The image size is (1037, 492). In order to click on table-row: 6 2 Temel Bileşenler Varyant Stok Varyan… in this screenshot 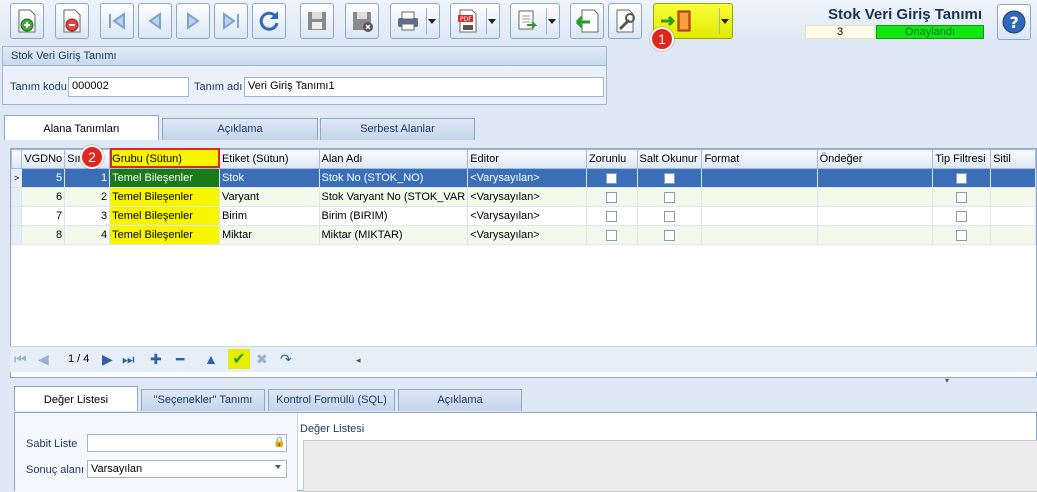, I will do `click(523, 197)`.